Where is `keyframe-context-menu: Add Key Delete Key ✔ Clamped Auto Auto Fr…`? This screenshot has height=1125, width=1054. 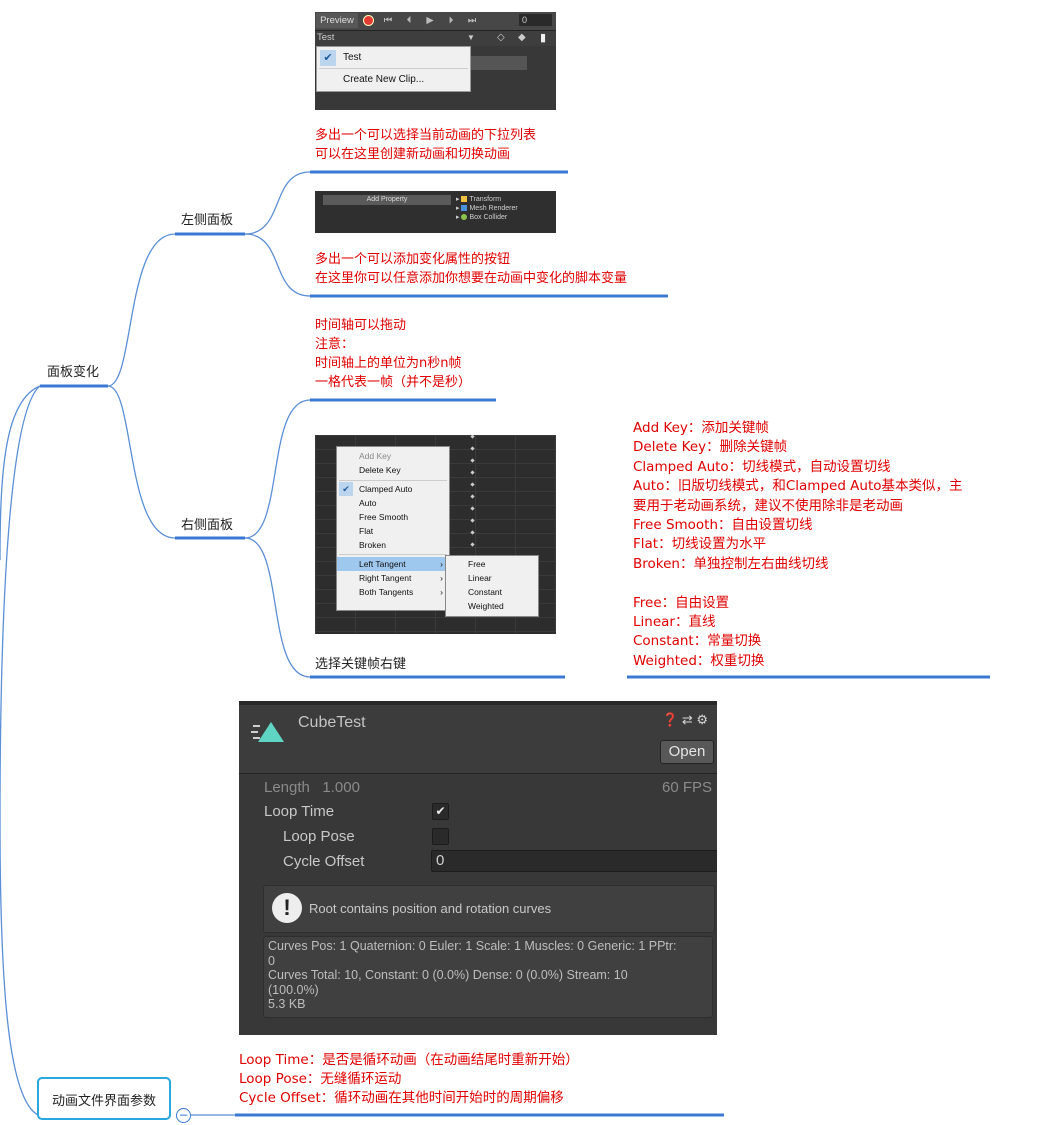
keyframe-context-menu: Add Key Delete Key ✔ Clamped Auto Auto Fr… is located at coordinates (393, 528).